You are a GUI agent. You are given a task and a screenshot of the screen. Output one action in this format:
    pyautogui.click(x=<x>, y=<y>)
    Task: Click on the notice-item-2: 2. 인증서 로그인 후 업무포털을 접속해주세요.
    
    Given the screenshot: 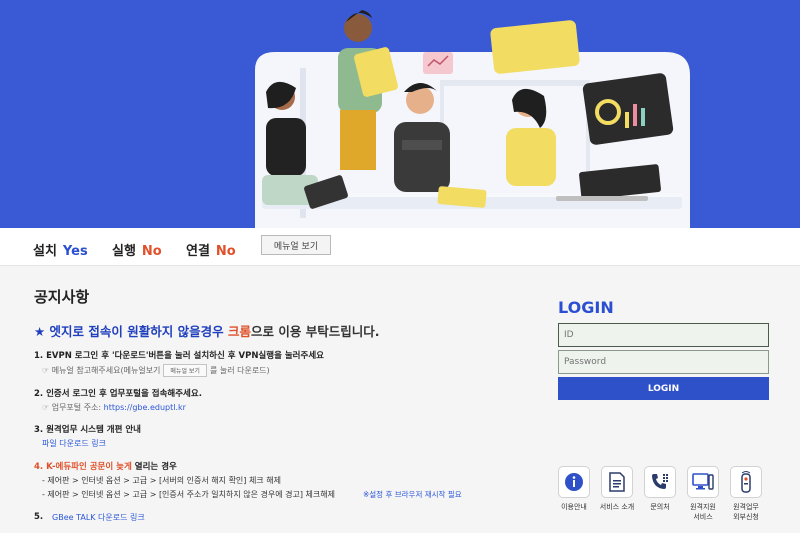 What is the action you would take?
    pyautogui.click(x=118, y=394)
    